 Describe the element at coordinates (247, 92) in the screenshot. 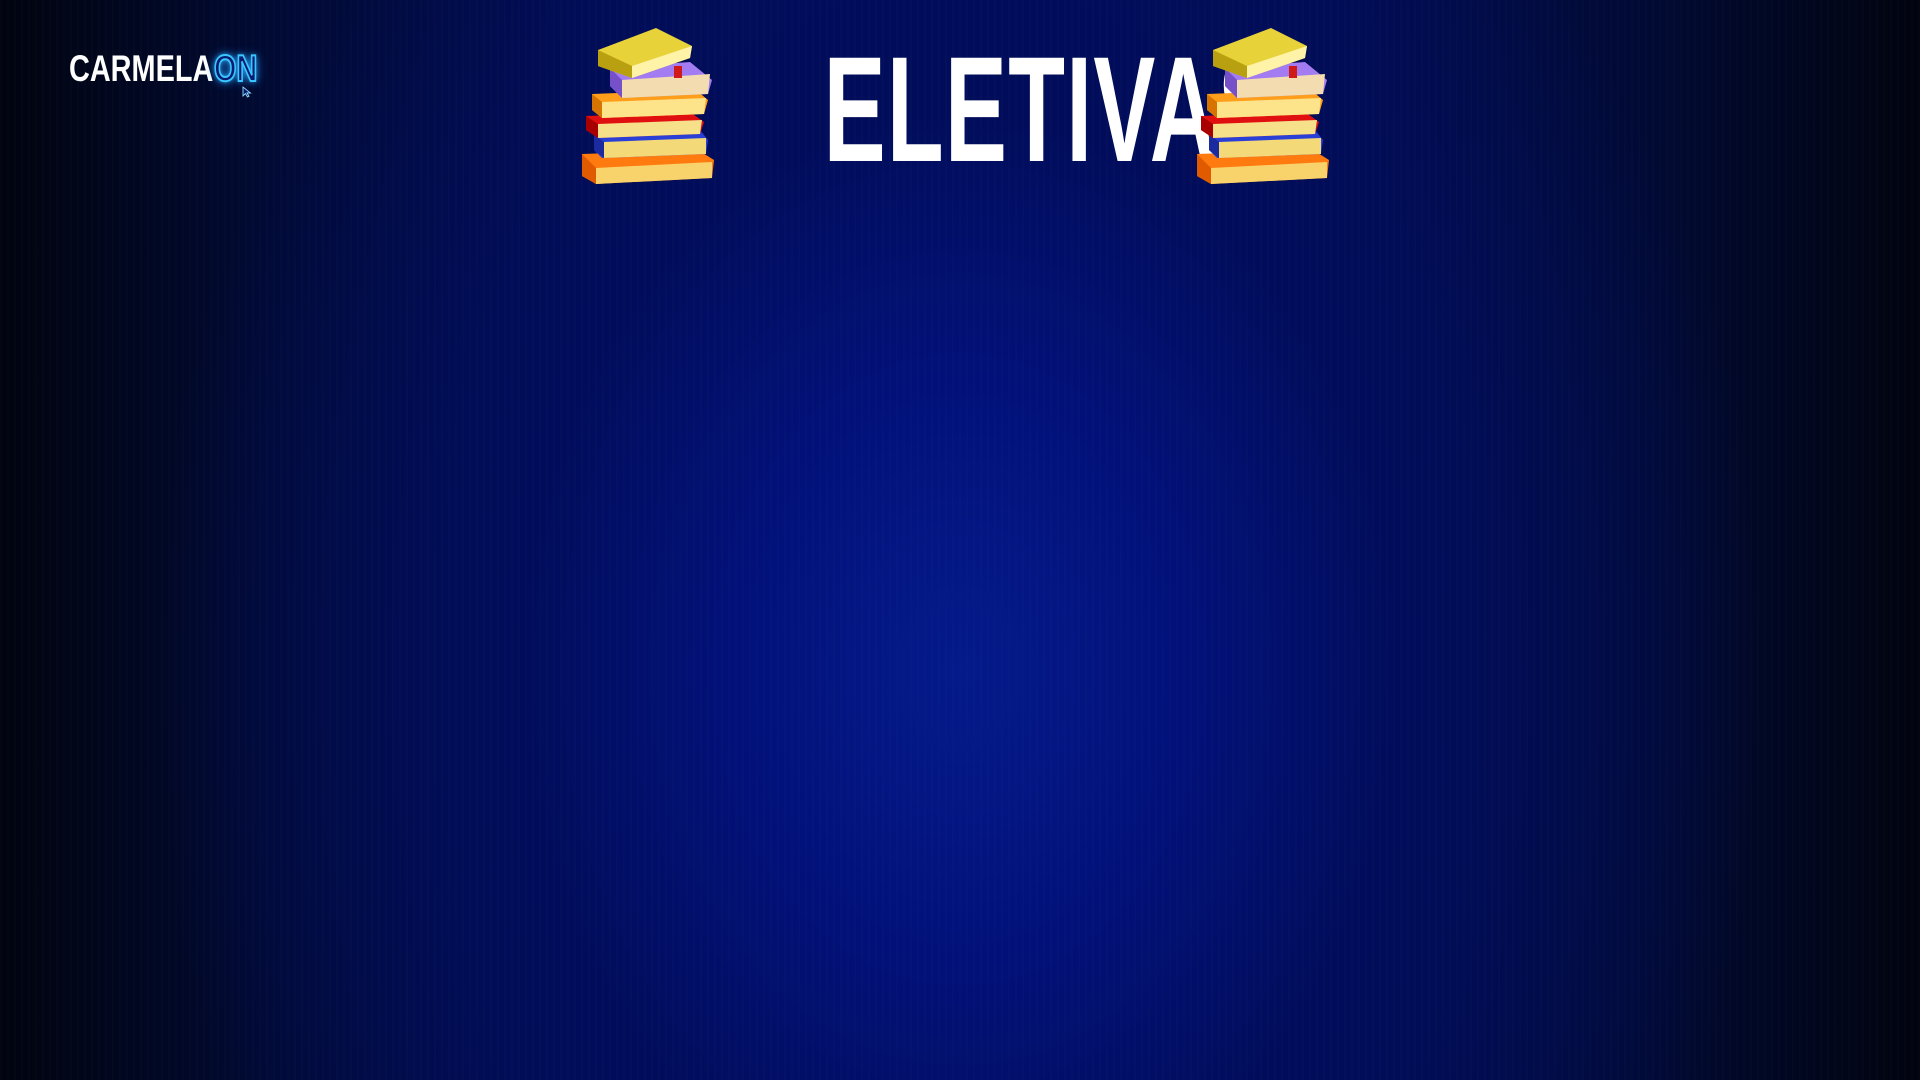

I see `cursor-pointer-icon` at that location.